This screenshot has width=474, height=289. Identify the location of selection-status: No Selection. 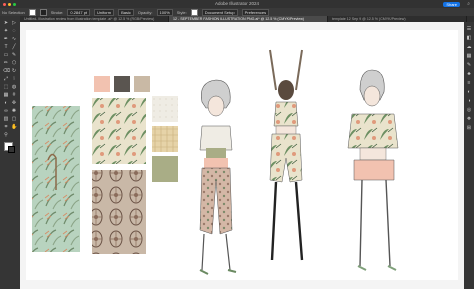
(13, 12).